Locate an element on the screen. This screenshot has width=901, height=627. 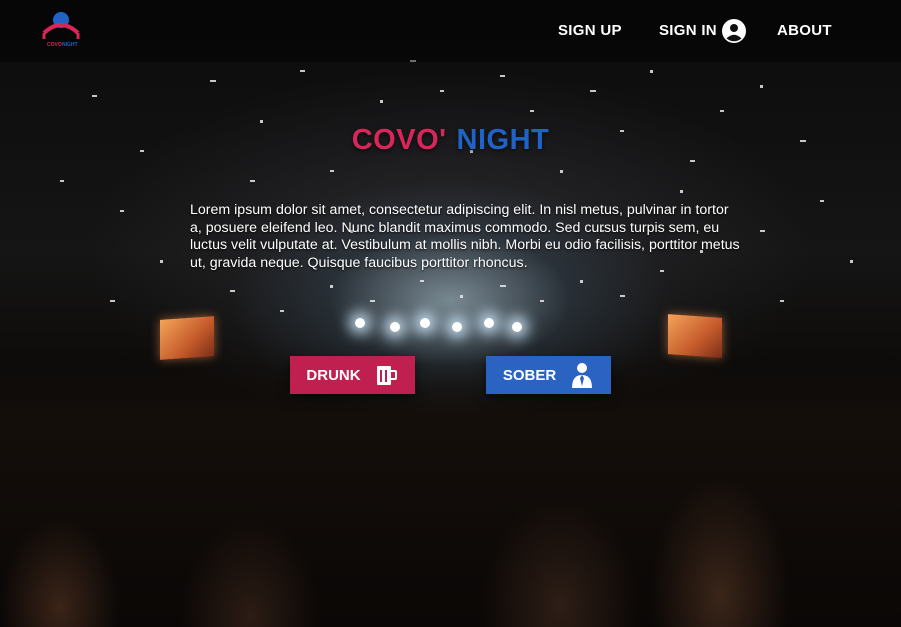
covo-night-logo: COVO NIGHT is located at coordinates (61, 30).